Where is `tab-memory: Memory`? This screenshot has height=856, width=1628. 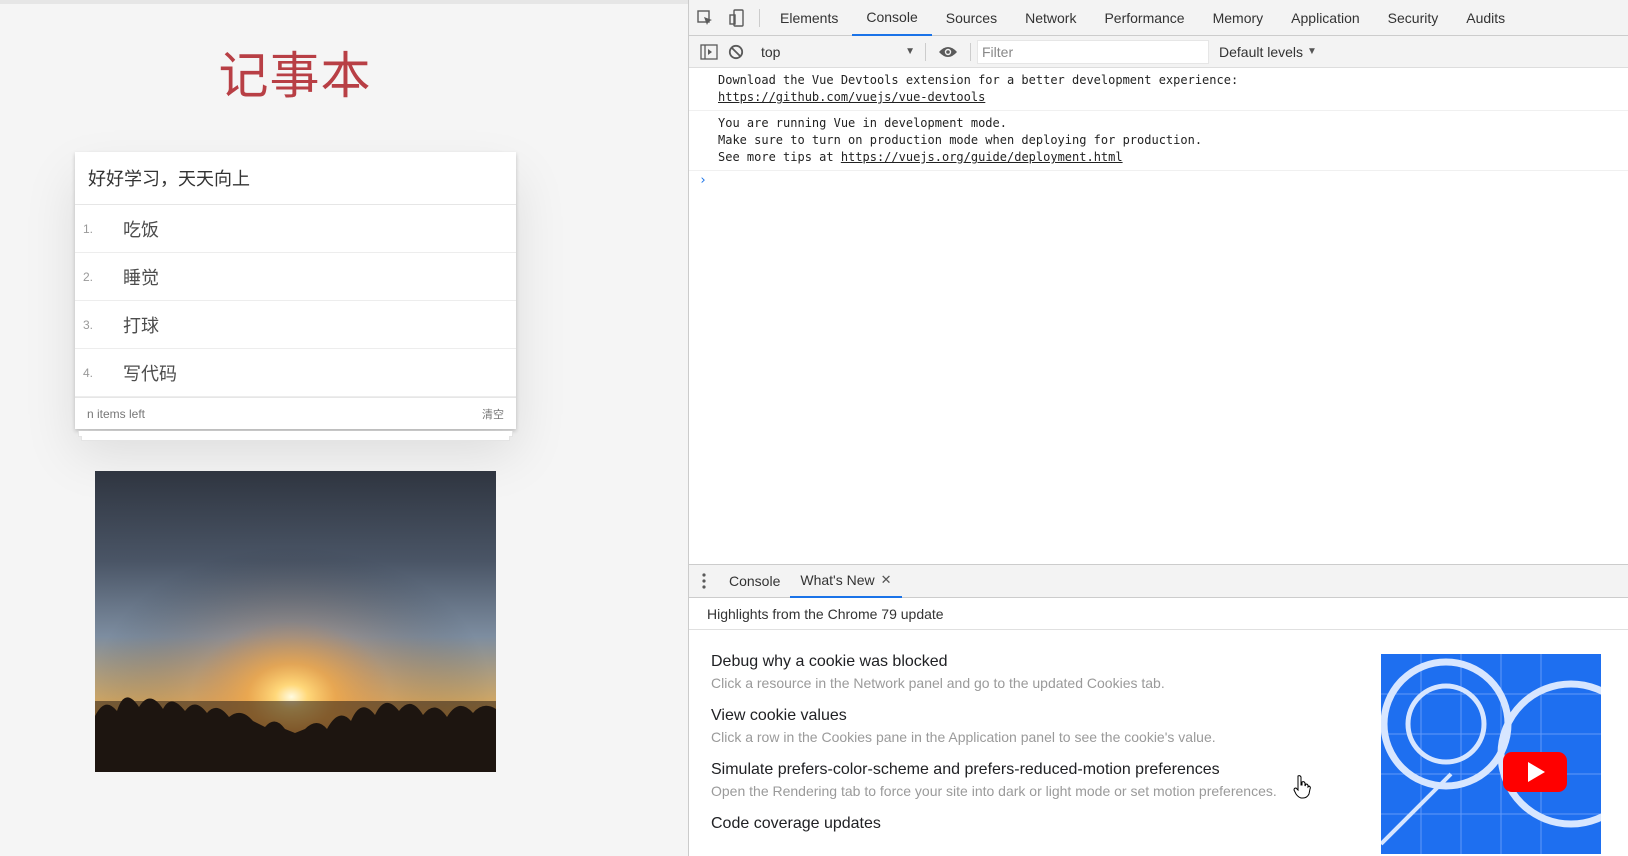 tab-memory: Memory is located at coordinates (1238, 18).